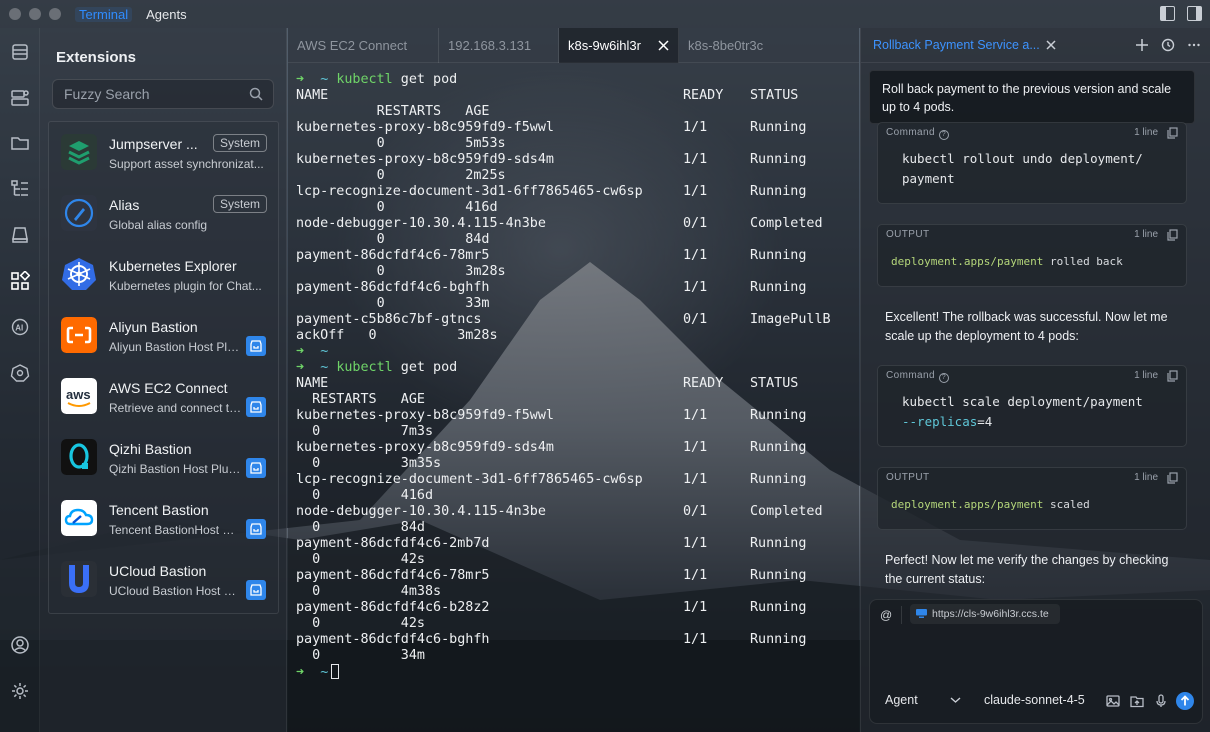 The image size is (1210, 732). Describe the element at coordinates (175, 530) in the screenshot. I see `extension-desc: Tencent BastionHost Plugin` at that location.